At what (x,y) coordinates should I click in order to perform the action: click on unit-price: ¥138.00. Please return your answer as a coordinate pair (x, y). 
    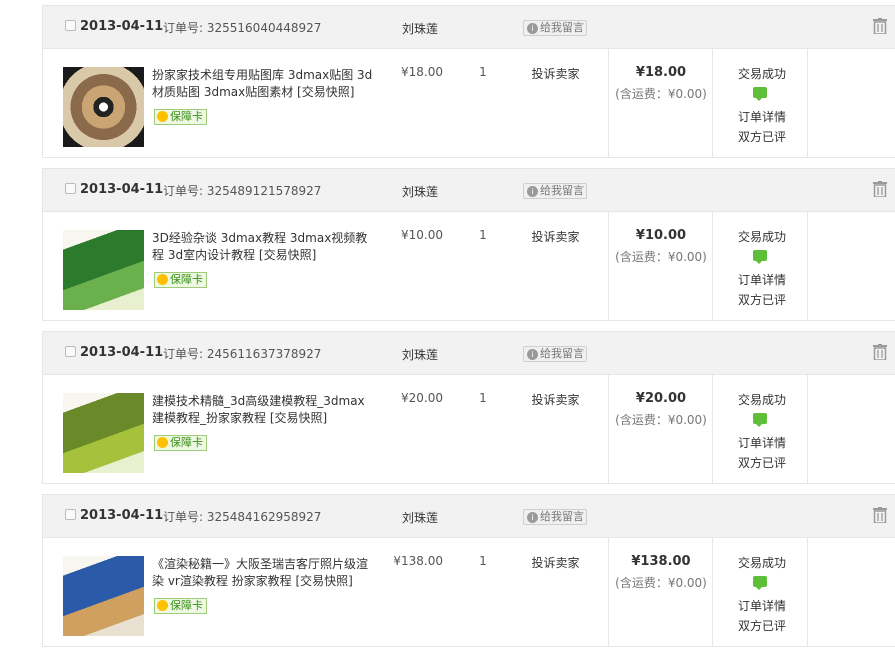
    Looking at the image, I should click on (418, 561).